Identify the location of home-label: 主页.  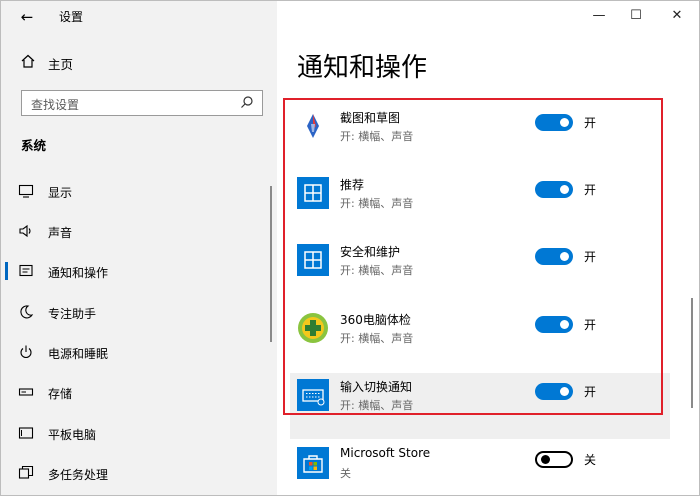
(61, 64).